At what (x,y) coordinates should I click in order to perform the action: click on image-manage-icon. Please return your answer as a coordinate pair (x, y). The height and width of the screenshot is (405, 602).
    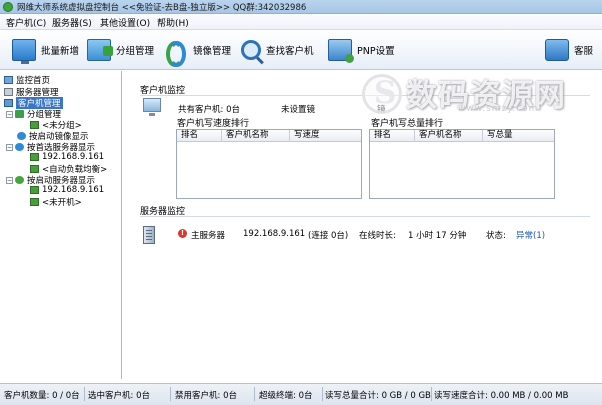
    Looking at the image, I should click on (176, 53).